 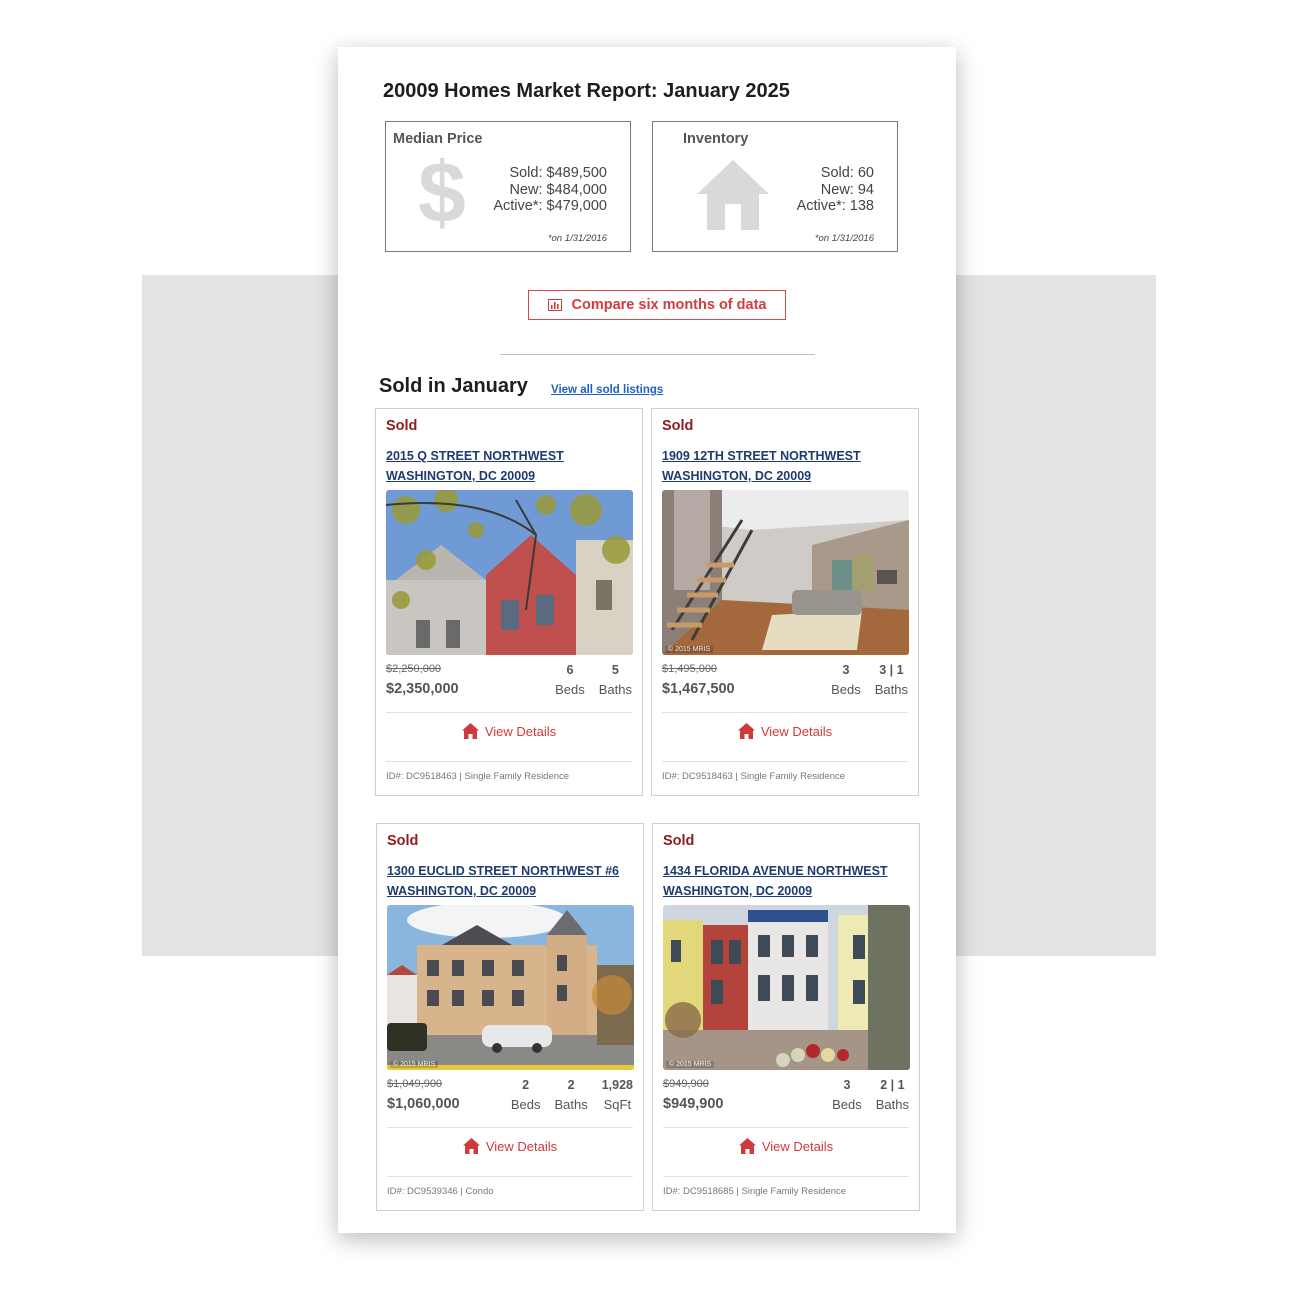 I want to click on original-price: $949,900, so click(x=686, y=1084).